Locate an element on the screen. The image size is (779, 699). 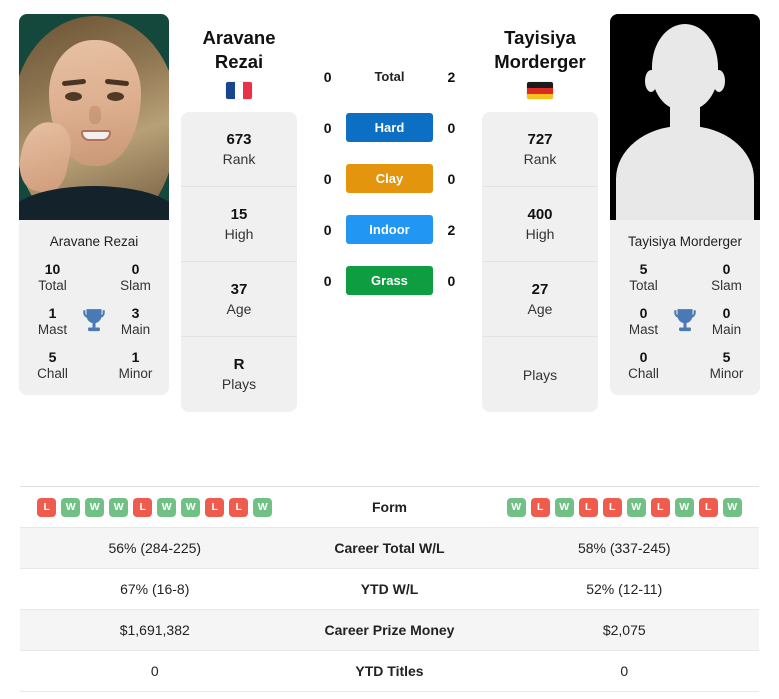
h2h-clay-label: Clay is located at coordinates (389, 178).